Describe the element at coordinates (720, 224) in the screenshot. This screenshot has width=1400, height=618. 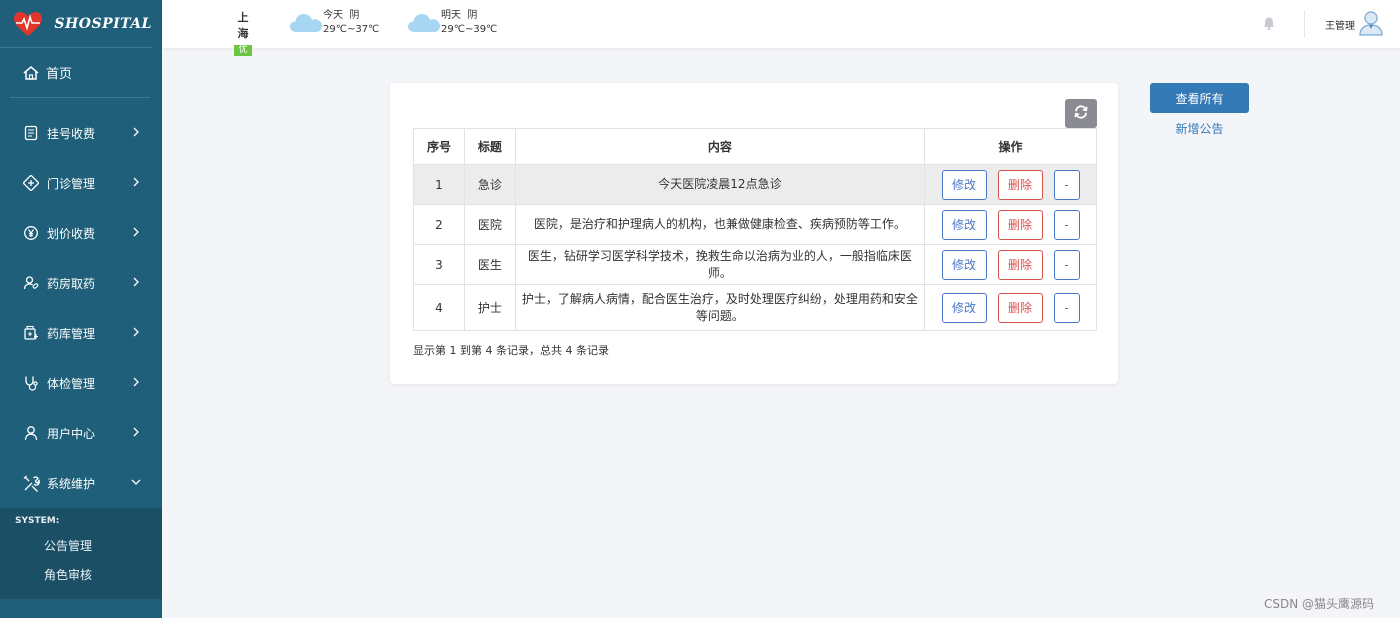
I see `cell-content: 医院，是治疗和护理病人的机构，也兼做健康检查、疾病预防等工作。` at that location.